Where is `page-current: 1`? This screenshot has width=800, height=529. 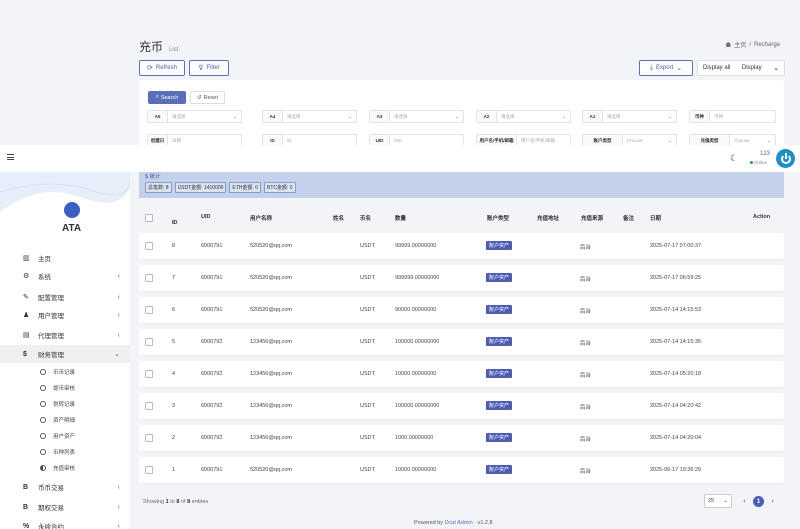
page-current: 1 is located at coordinates (758, 501).